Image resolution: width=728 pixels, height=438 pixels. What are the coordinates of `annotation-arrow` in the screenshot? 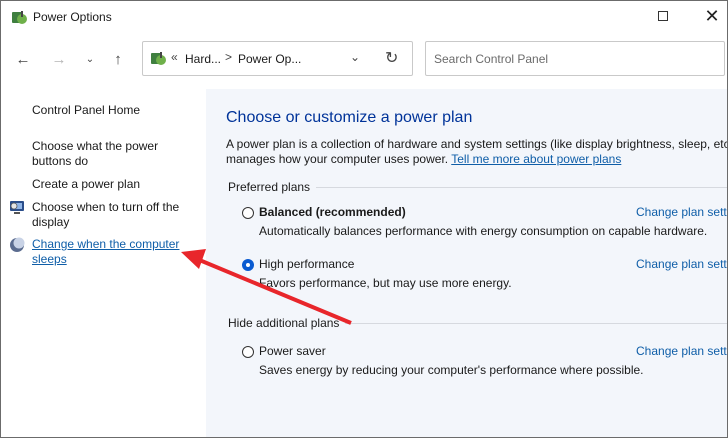 It's located at (266, 287).